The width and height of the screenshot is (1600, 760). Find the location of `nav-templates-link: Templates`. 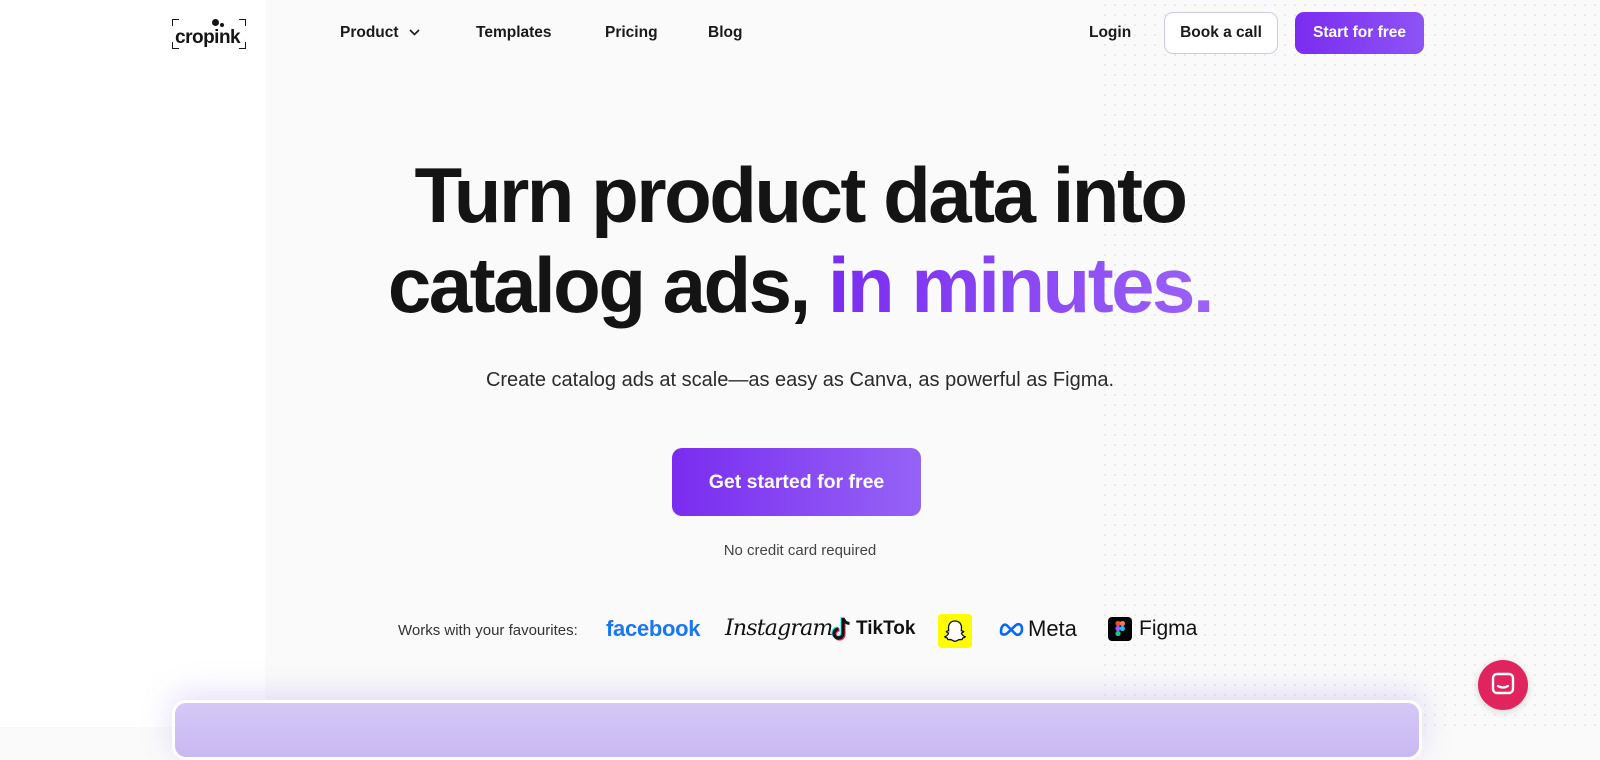

nav-templates-link: Templates is located at coordinates (514, 33).